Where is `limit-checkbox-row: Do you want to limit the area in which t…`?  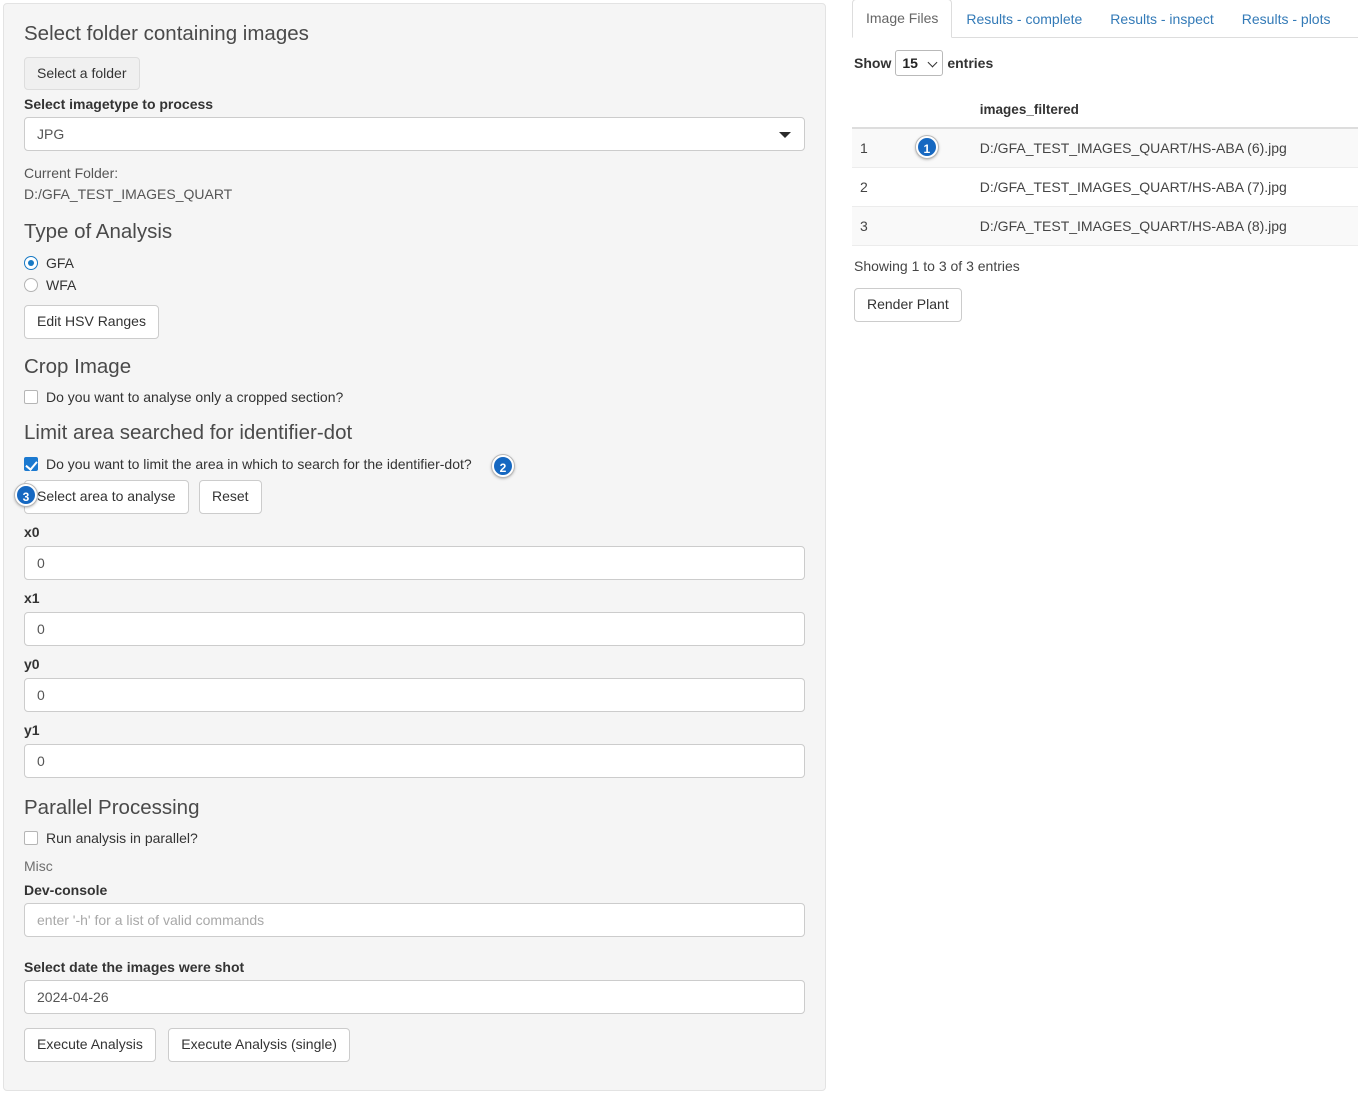 limit-checkbox-row: Do you want to limit the area in which t… is located at coordinates (414, 465).